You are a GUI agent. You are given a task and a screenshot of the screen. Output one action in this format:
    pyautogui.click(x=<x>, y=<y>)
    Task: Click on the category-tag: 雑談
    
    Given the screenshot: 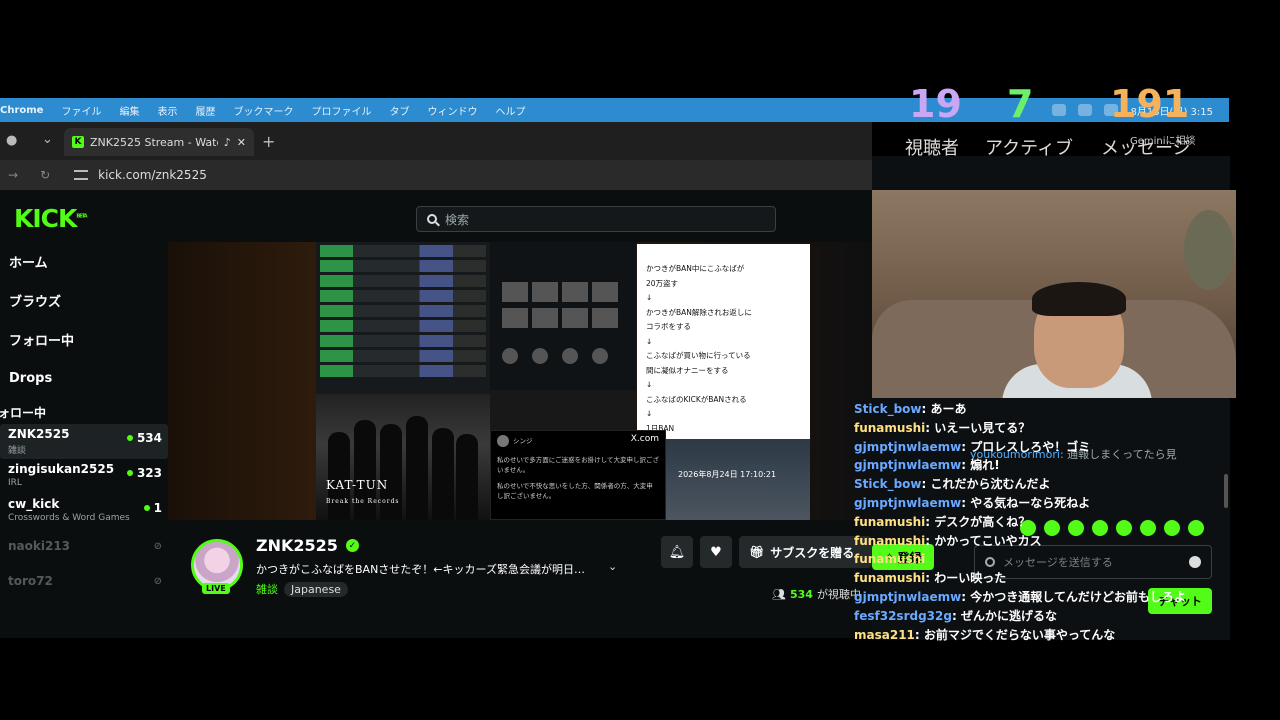 What is the action you would take?
    pyautogui.click(x=267, y=589)
    